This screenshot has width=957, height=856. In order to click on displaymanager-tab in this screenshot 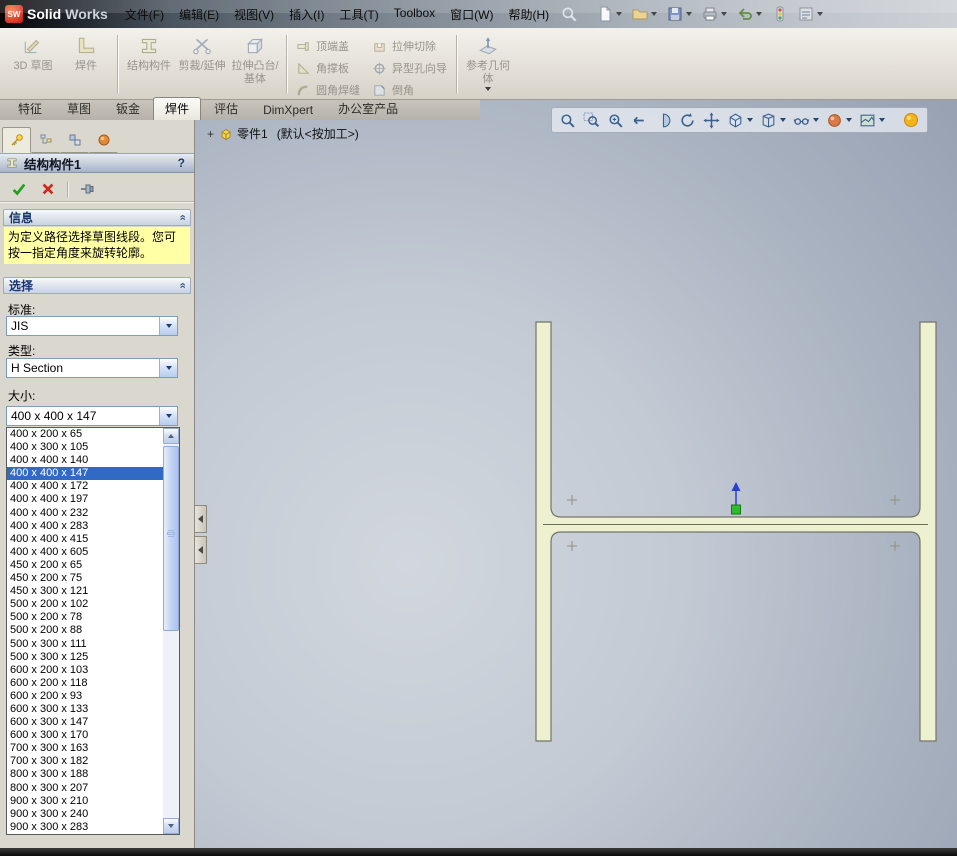, I will do `click(103, 140)`.